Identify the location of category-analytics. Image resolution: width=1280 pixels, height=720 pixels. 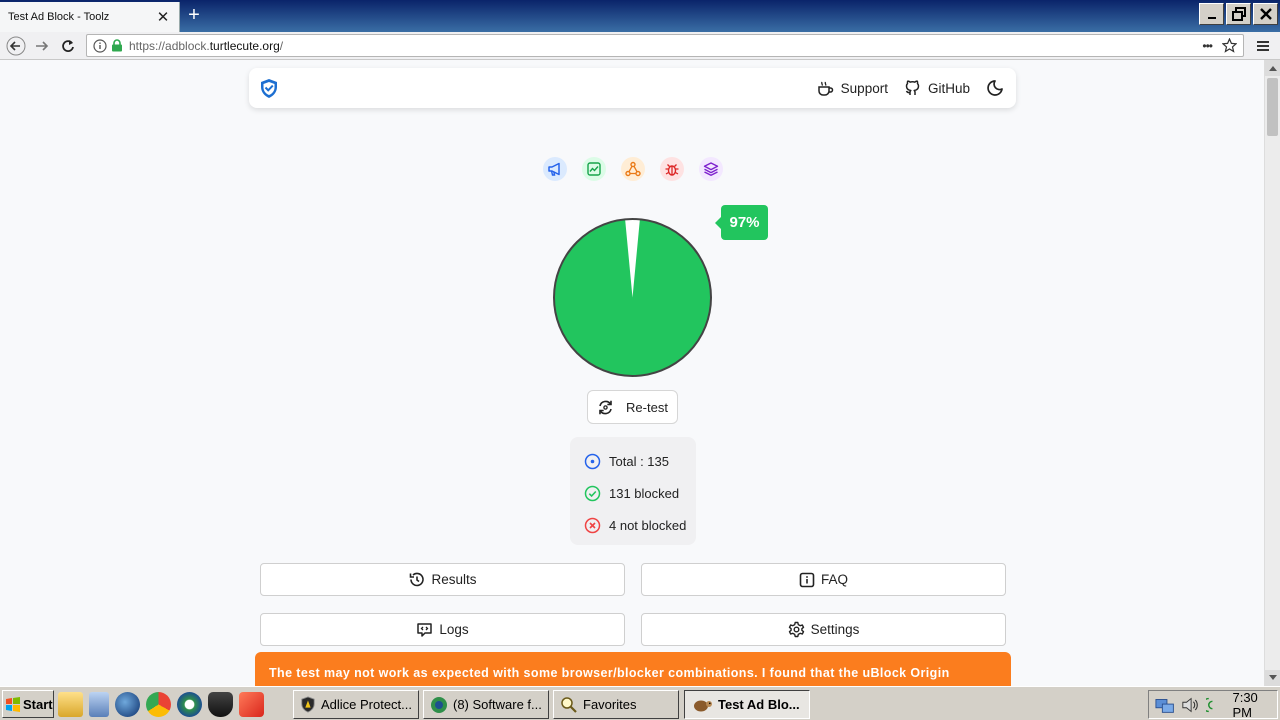
(594, 169).